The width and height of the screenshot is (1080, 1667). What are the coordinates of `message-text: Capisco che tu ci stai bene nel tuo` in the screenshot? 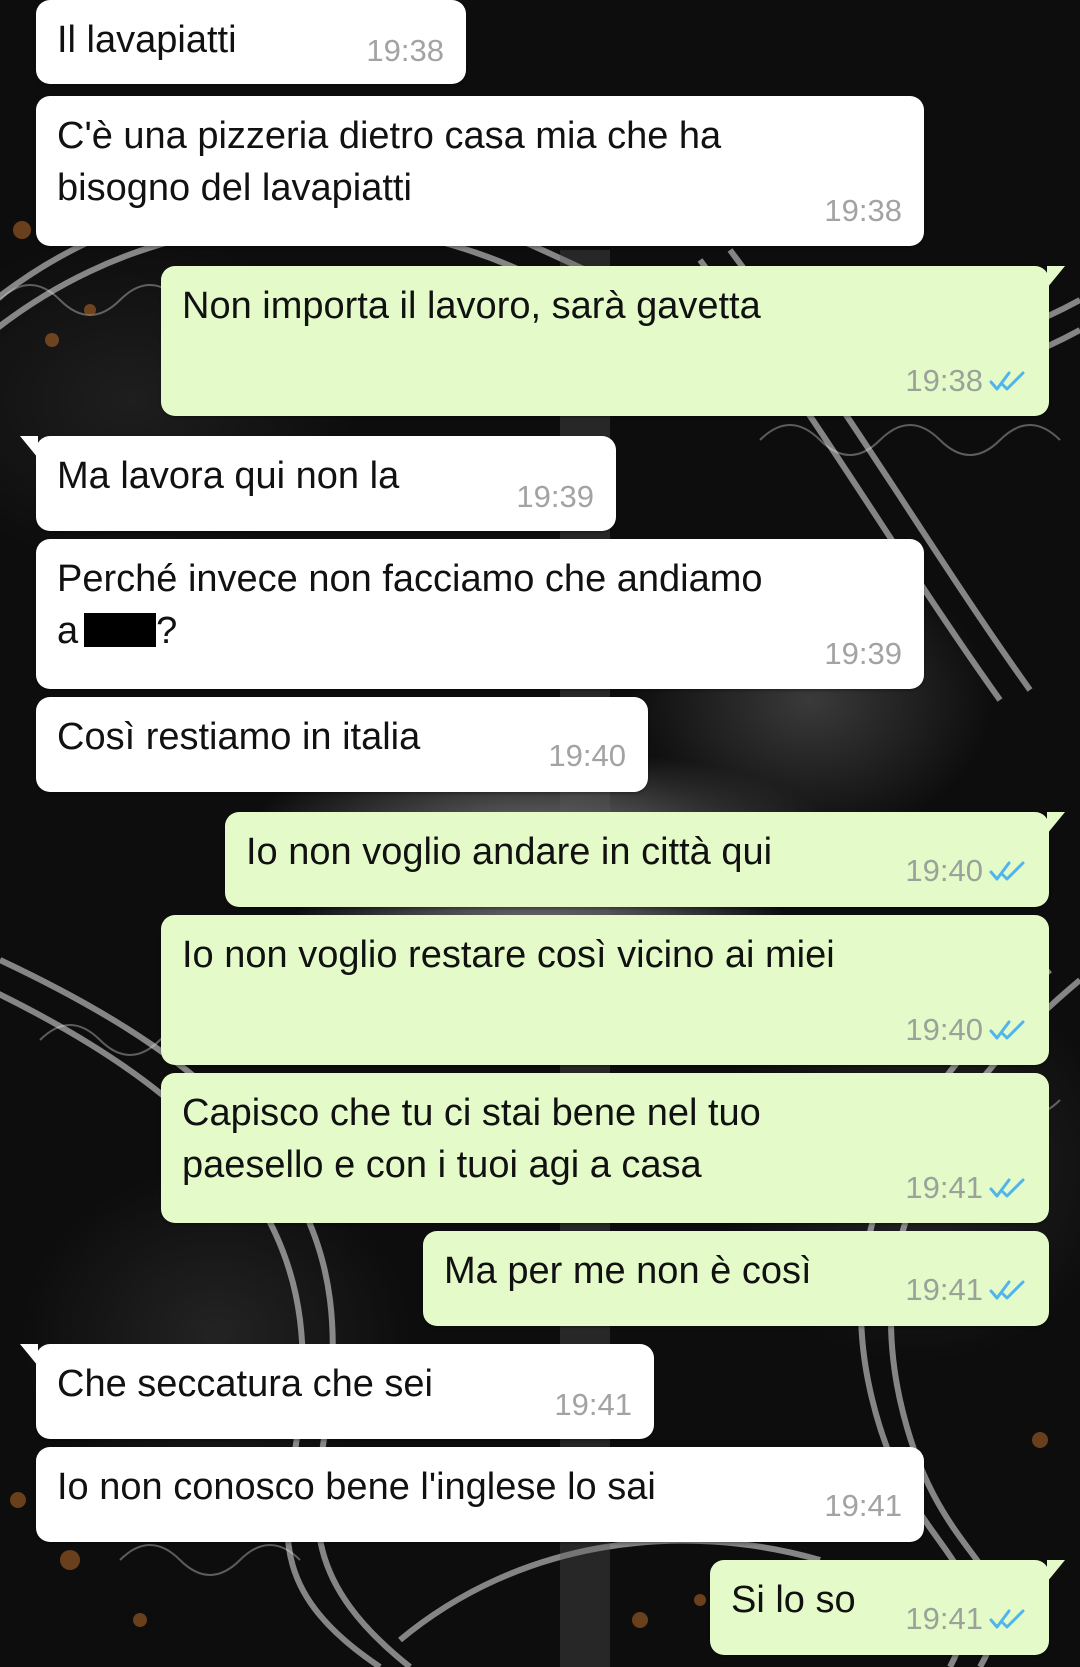 It's located at (471, 1113).